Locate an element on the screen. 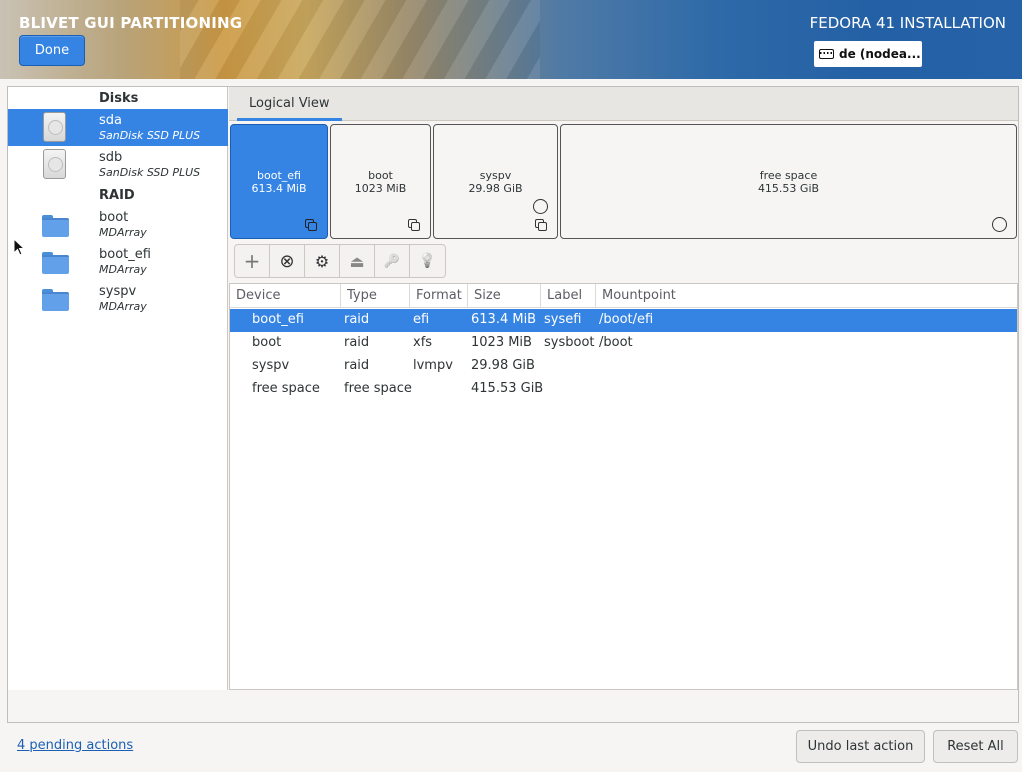 This screenshot has height=772, width=1022. cell-label: sysefi is located at coordinates (563, 319).